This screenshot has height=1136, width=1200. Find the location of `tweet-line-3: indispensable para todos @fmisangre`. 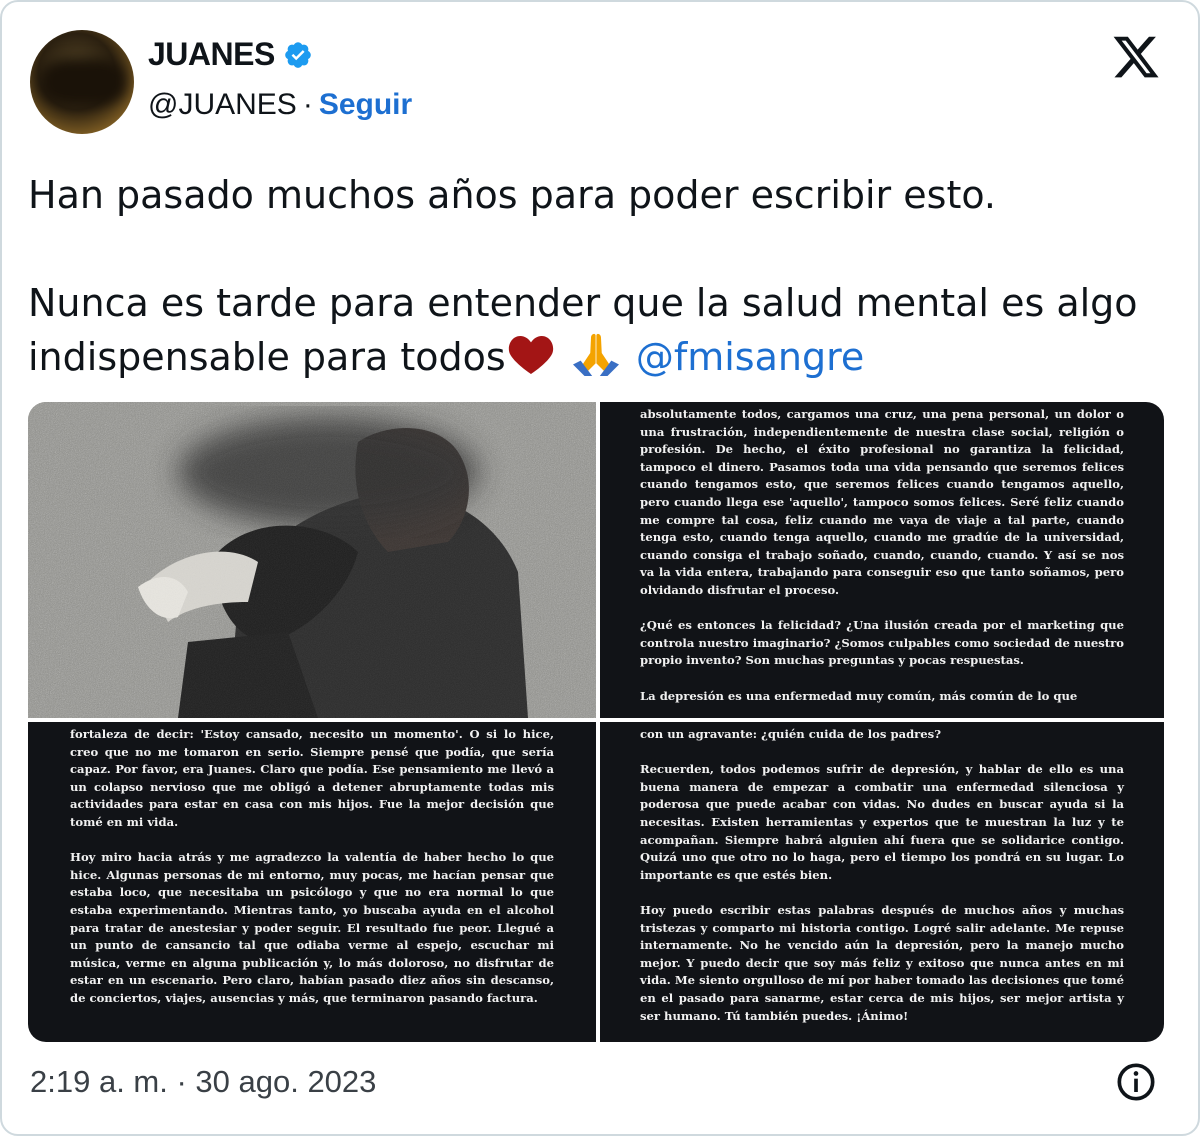

tweet-line-3: indispensable para todos @fmisangre is located at coordinates (603, 357).